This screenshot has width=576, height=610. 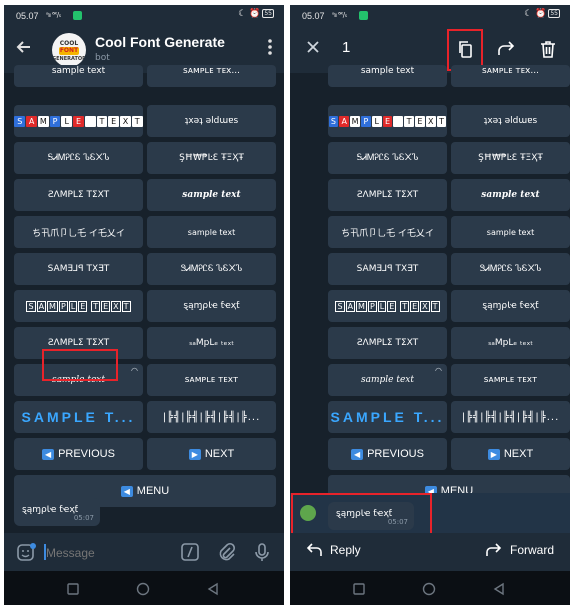 I want to click on emoji-icon, so click(x=26, y=552).